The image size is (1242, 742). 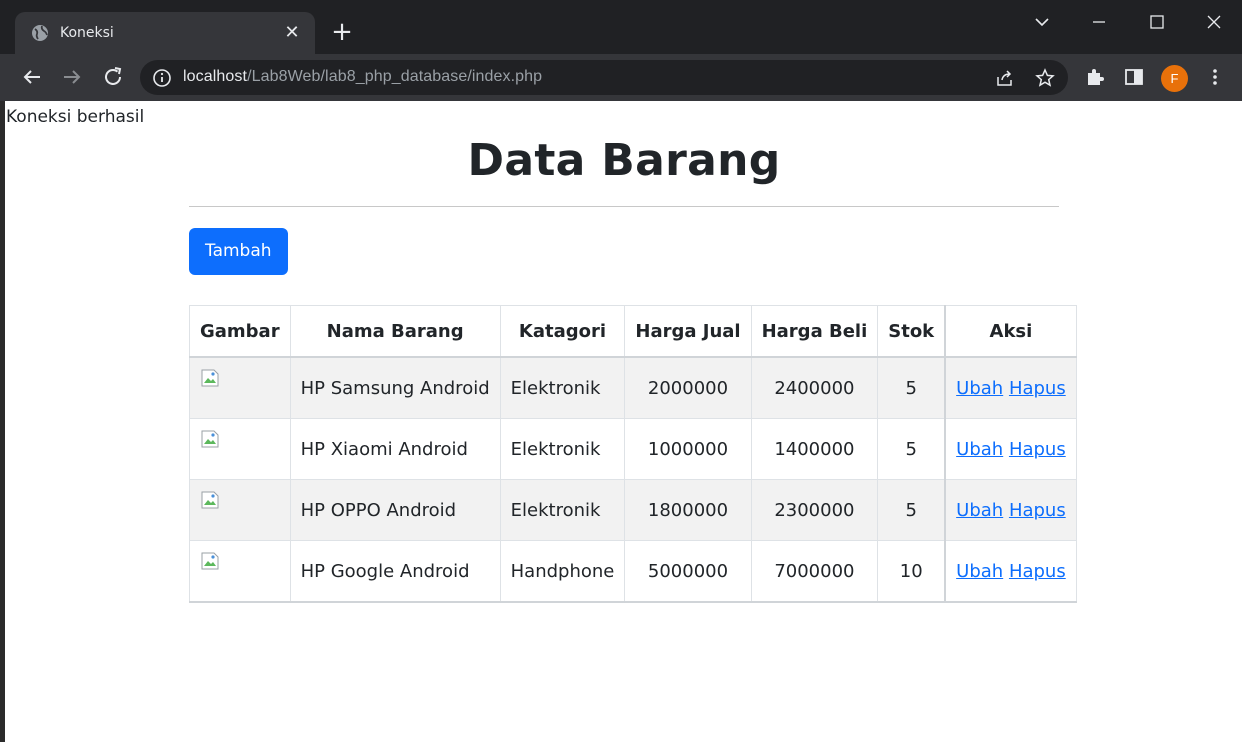 I want to click on cell-harga-beli: 2400000, so click(x=814, y=387).